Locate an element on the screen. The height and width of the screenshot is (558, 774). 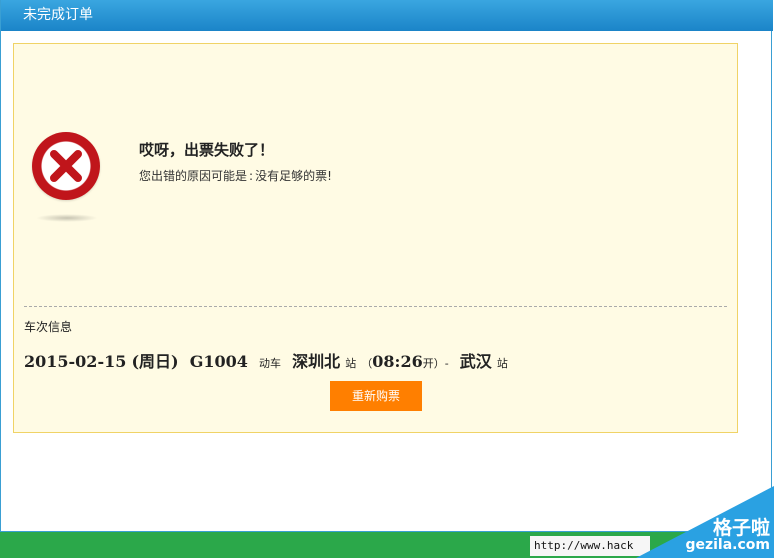
to-station: 武汉 is located at coordinates (475, 361).